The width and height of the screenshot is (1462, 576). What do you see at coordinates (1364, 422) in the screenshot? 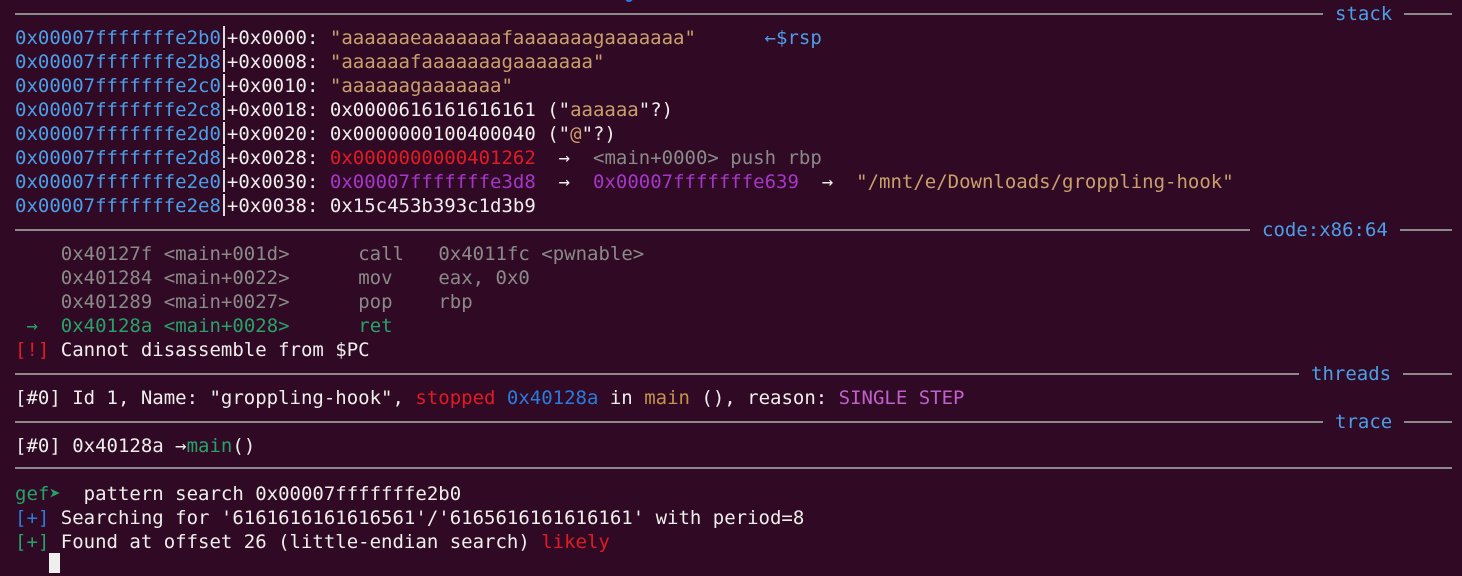
I see `trace-section-label: trace` at bounding box center [1364, 422].